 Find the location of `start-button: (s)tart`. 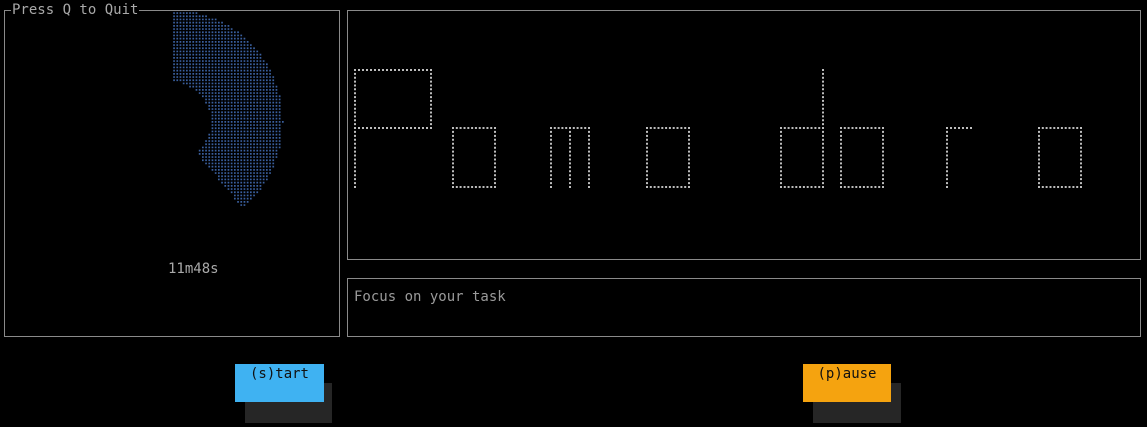

start-button: (s)tart is located at coordinates (279, 383).